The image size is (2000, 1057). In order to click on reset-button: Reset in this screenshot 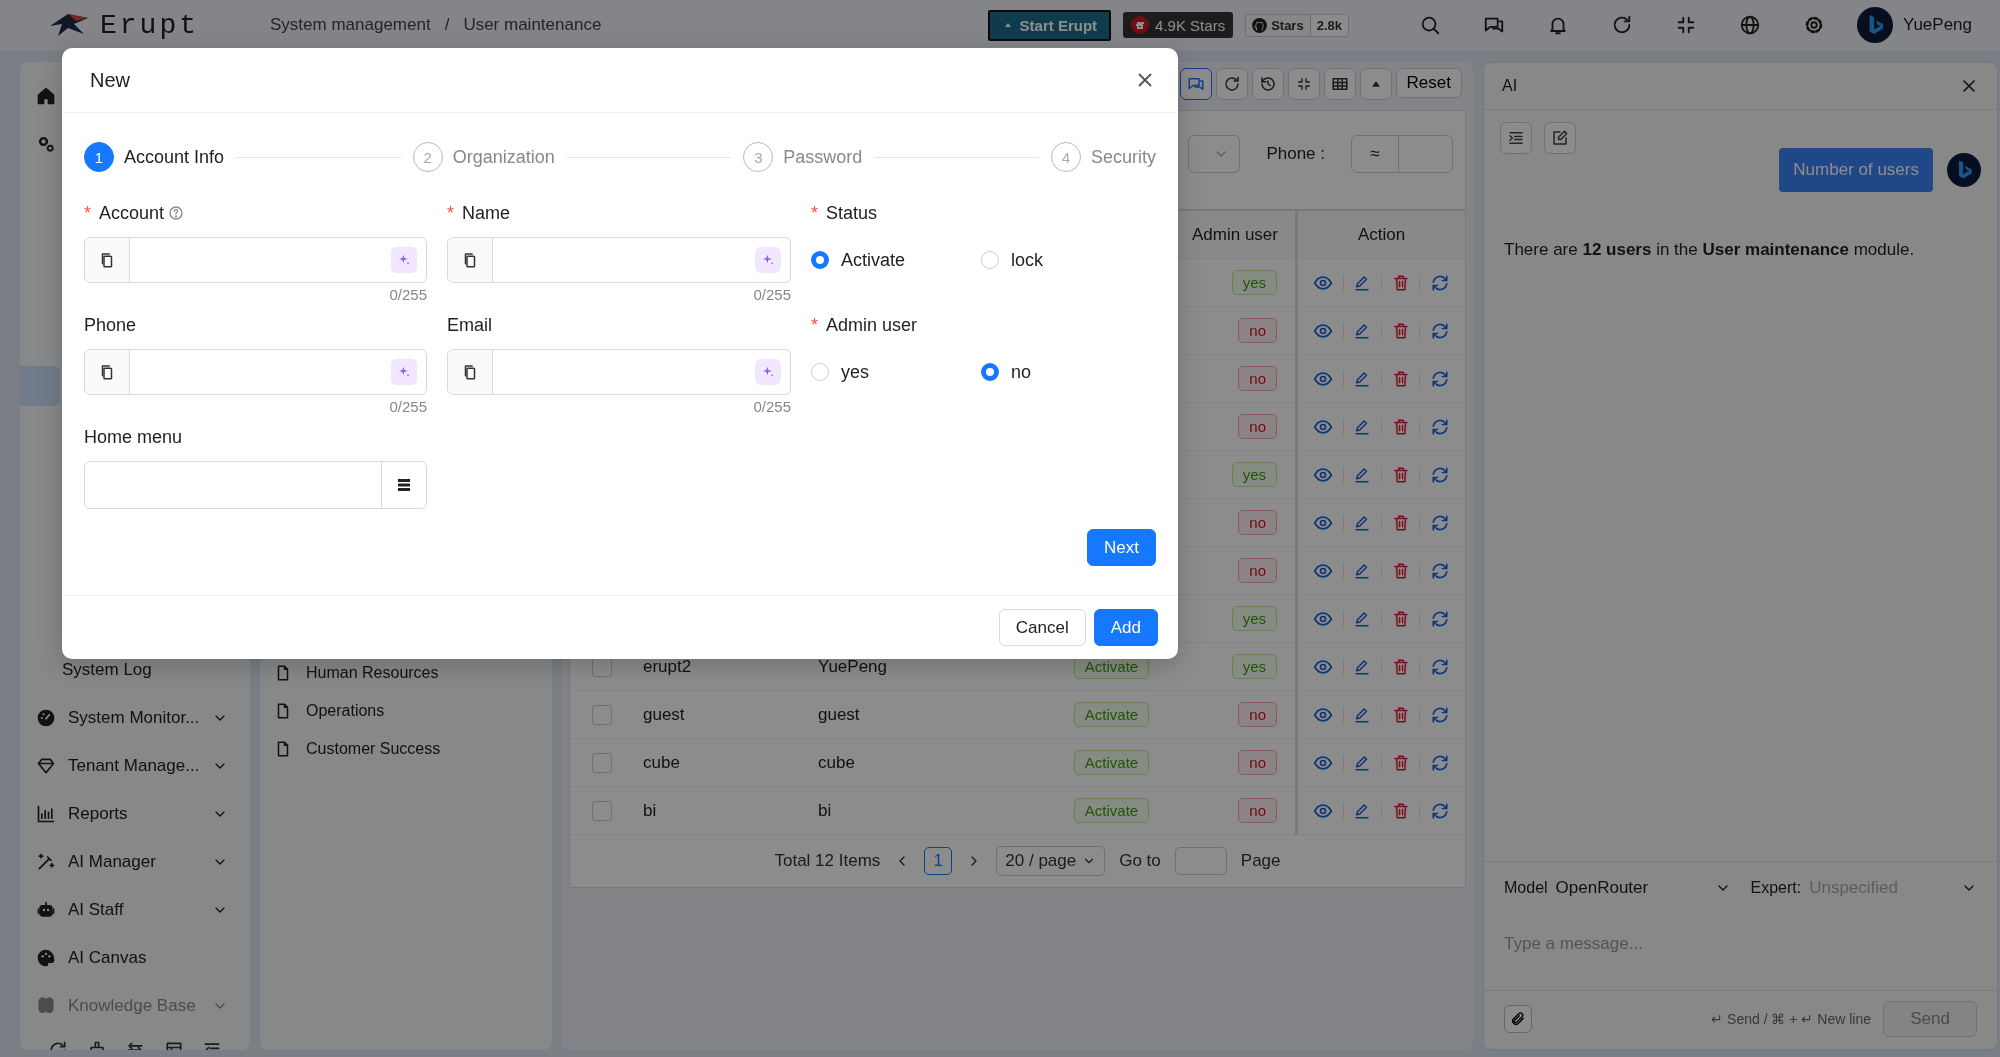, I will do `click(1428, 83)`.